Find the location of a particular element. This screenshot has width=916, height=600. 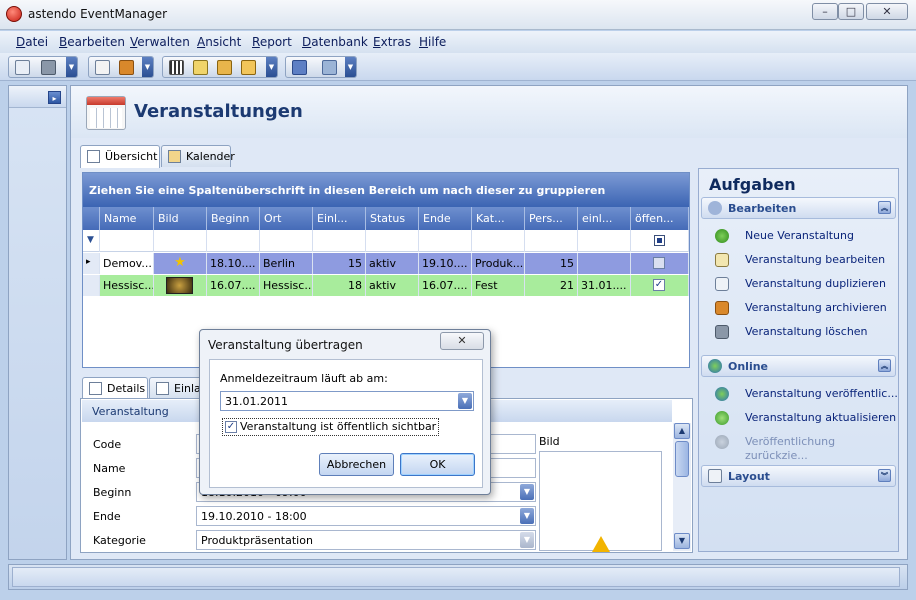

menu-datei: Datei is located at coordinates (32, 42).